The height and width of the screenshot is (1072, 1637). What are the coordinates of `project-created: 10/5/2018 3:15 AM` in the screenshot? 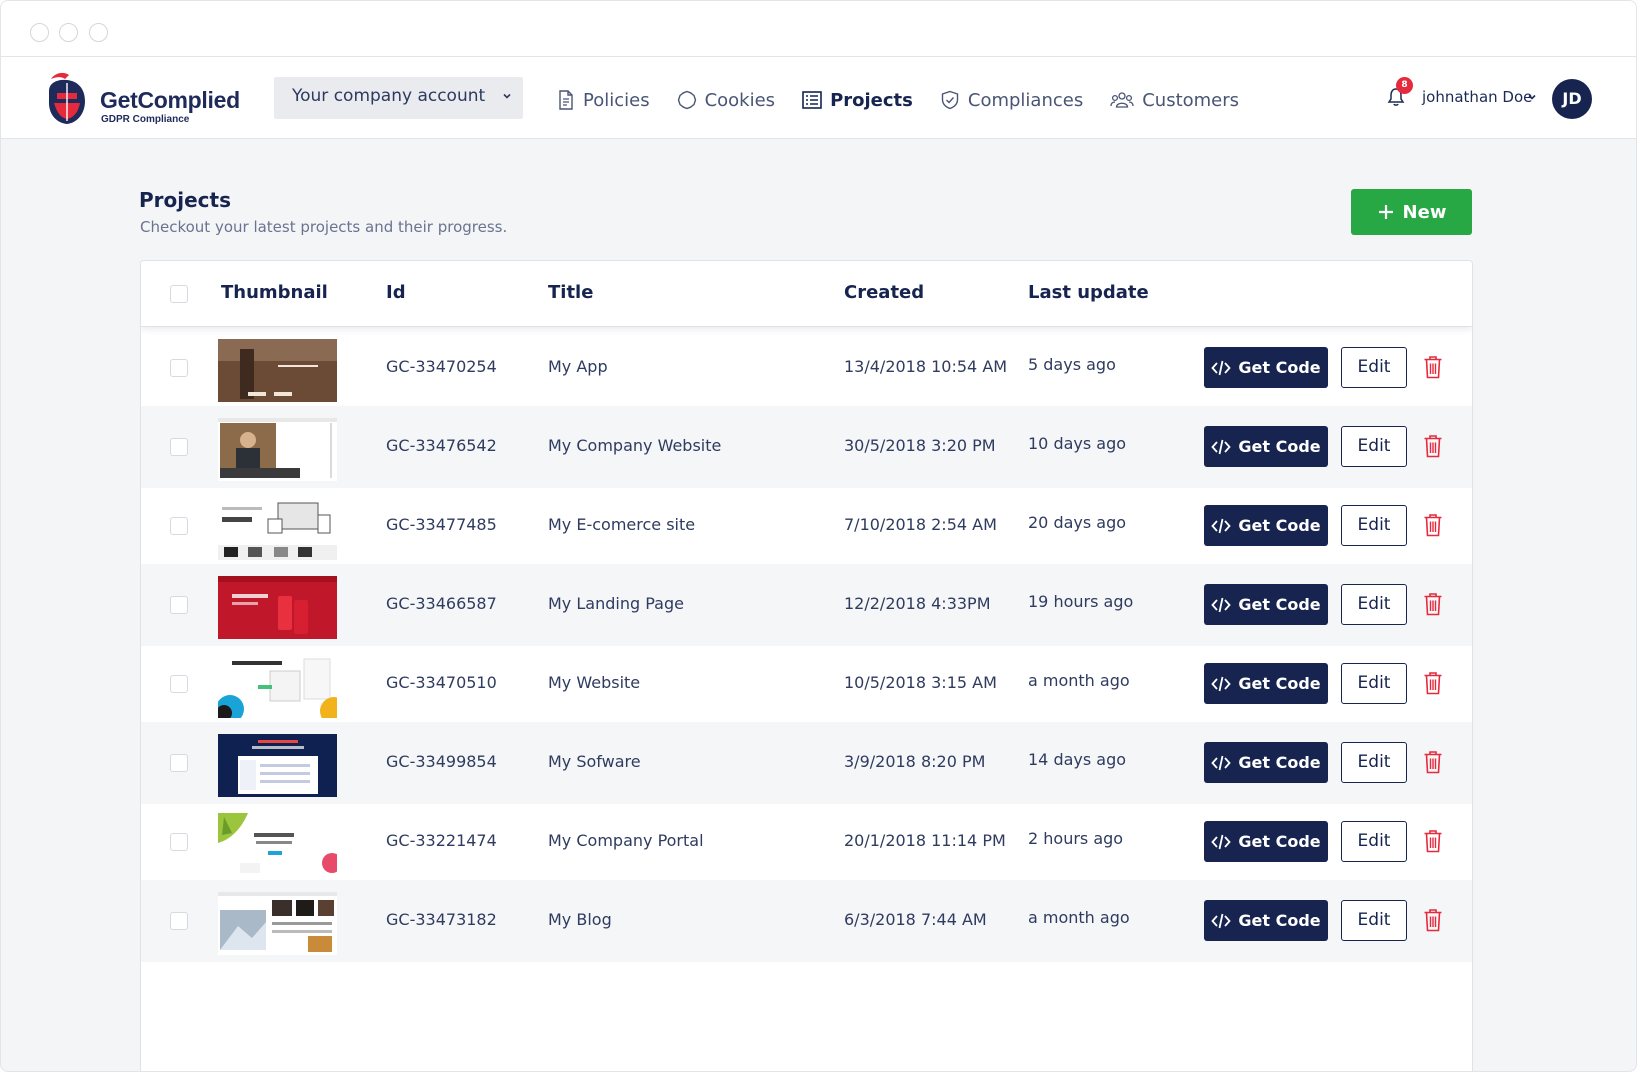 It's located at (920, 682).